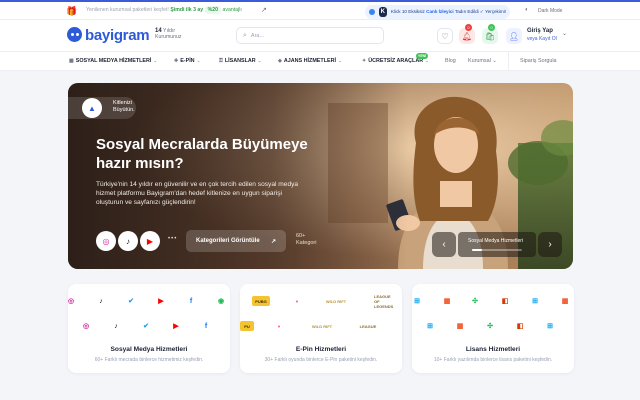  Describe the element at coordinates (321, 349) in the screenshot. I see `card-title: E-Pin Hizmetleri` at that location.